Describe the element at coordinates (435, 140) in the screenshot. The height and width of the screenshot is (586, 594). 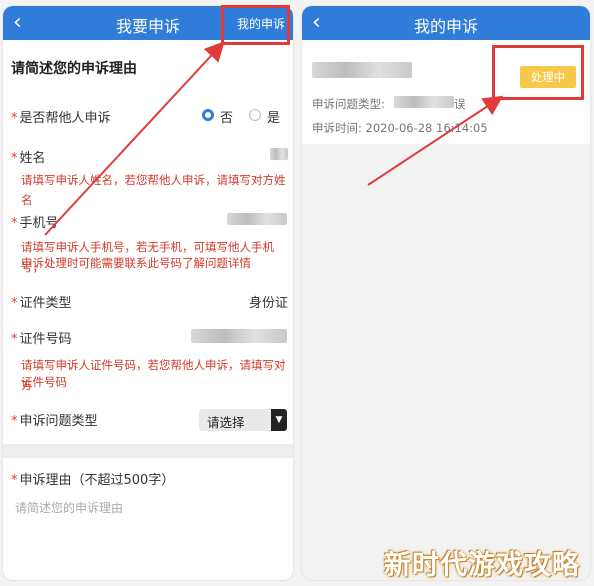
I see `arrow-right` at that location.